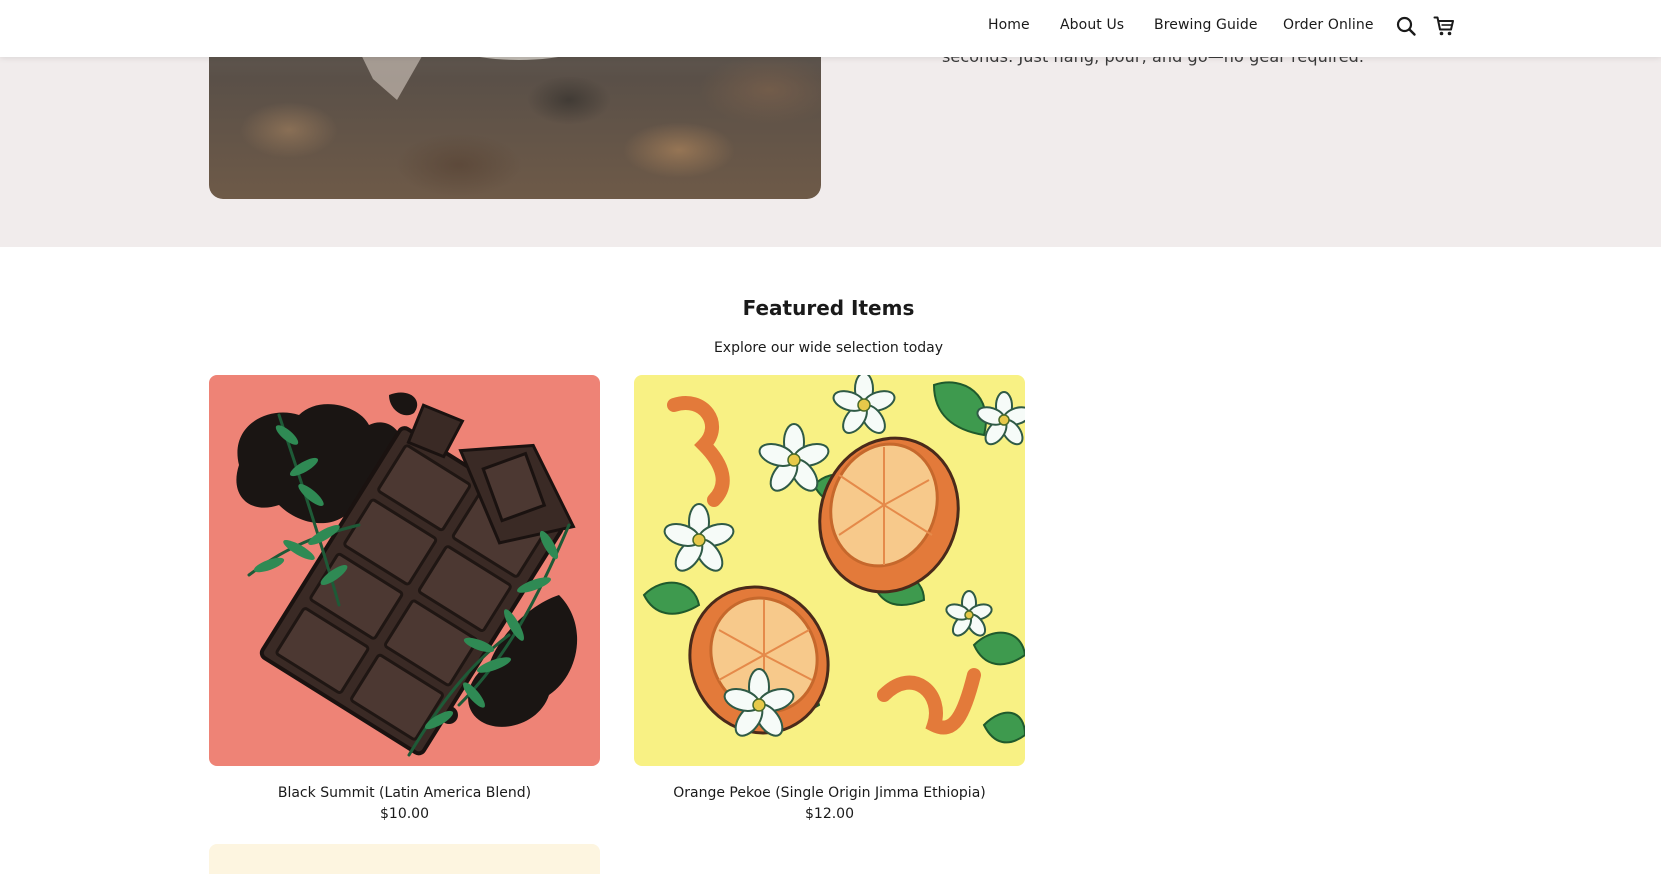  Describe the element at coordinates (830, 28) in the screenshot. I see `top-navigation-bar: Home About Us Brewing Guide Order Online` at that location.